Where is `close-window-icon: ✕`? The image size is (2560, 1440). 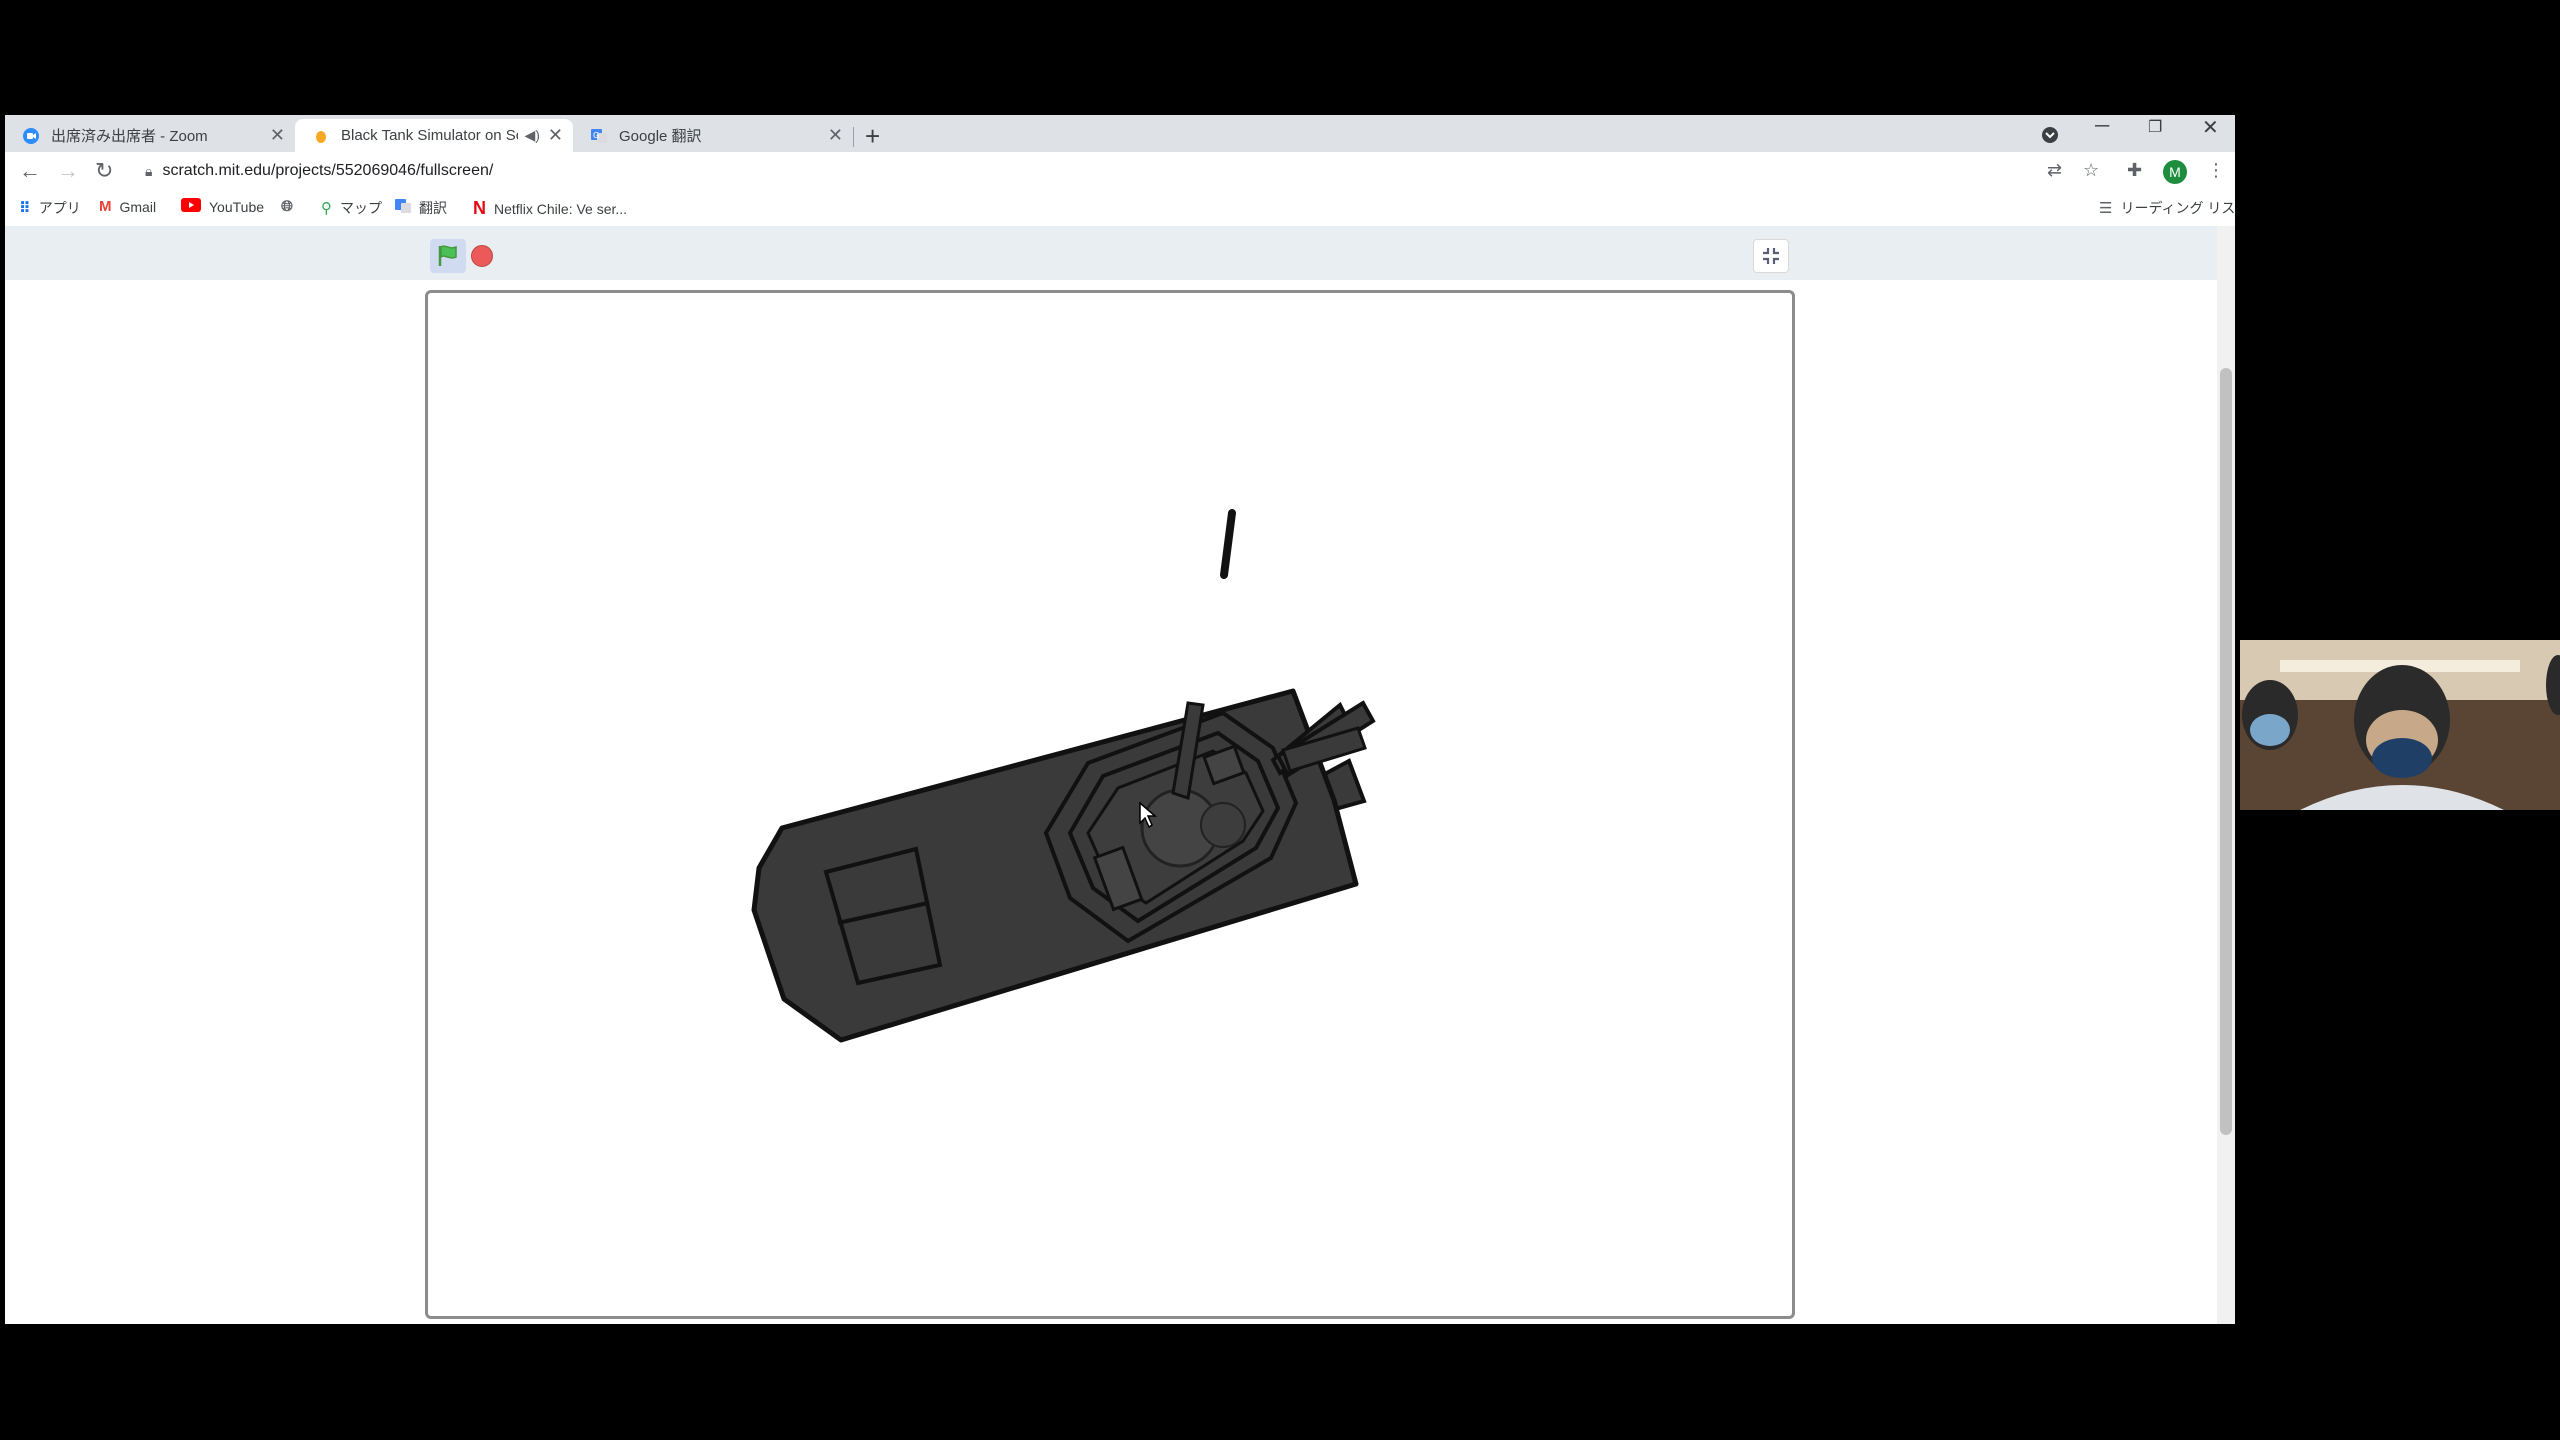
close-window-icon: ✕ is located at coordinates (2210, 127).